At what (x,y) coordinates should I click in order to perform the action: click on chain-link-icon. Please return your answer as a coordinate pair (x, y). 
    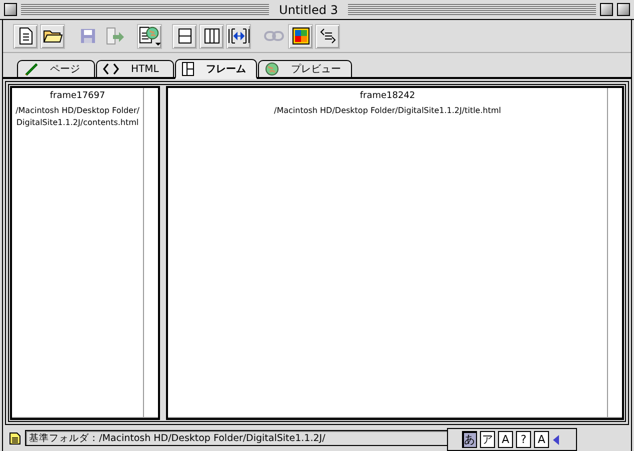
    Looking at the image, I should click on (274, 36).